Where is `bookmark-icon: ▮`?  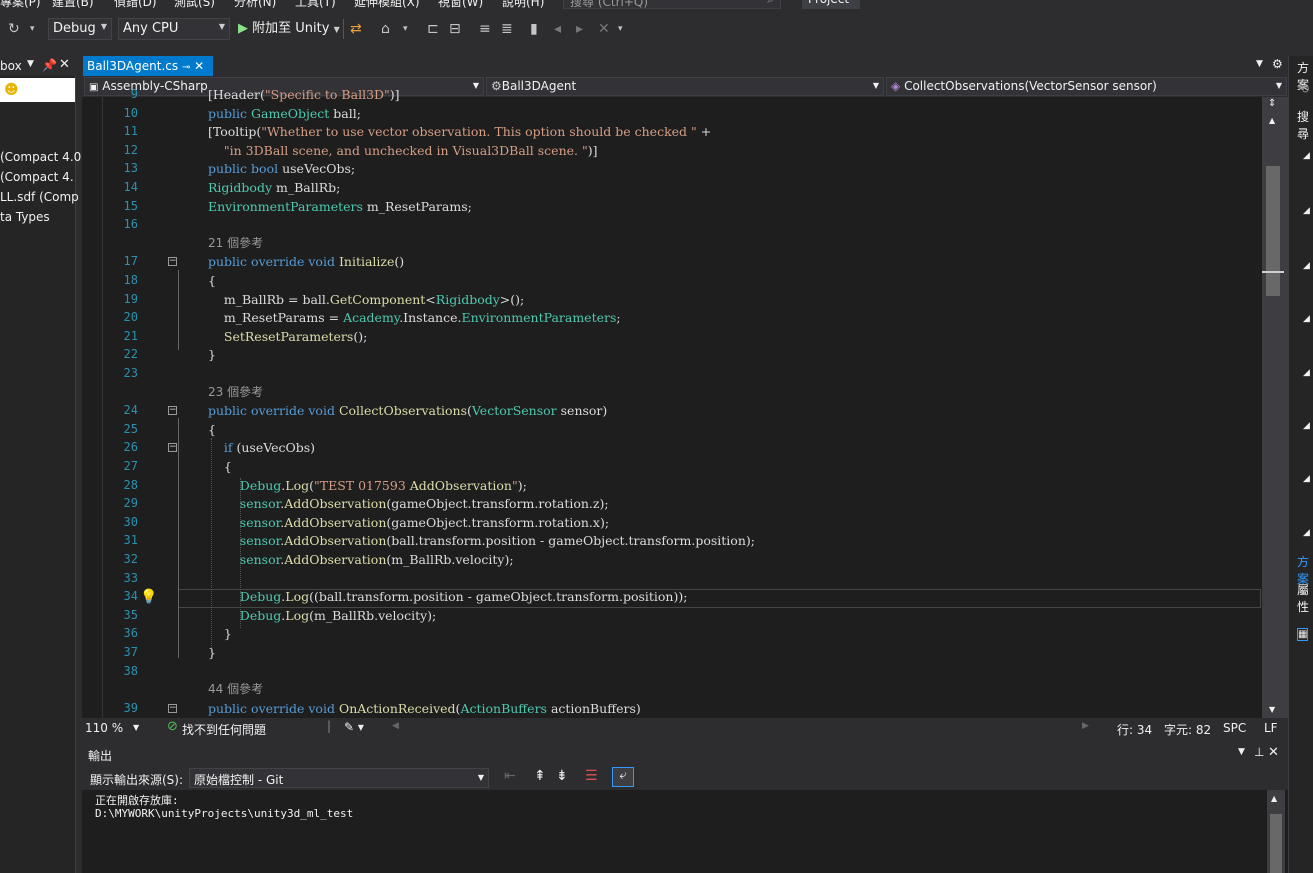
bookmark-icon: ▮ is located at coordinates (534, 29).